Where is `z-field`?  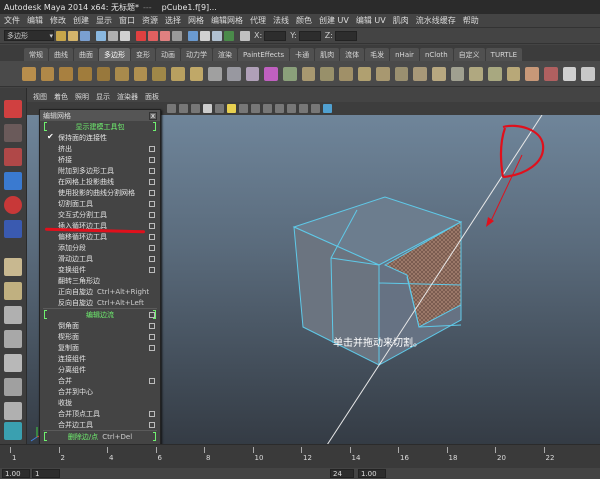
z-field is located at coordinates (345, 35).